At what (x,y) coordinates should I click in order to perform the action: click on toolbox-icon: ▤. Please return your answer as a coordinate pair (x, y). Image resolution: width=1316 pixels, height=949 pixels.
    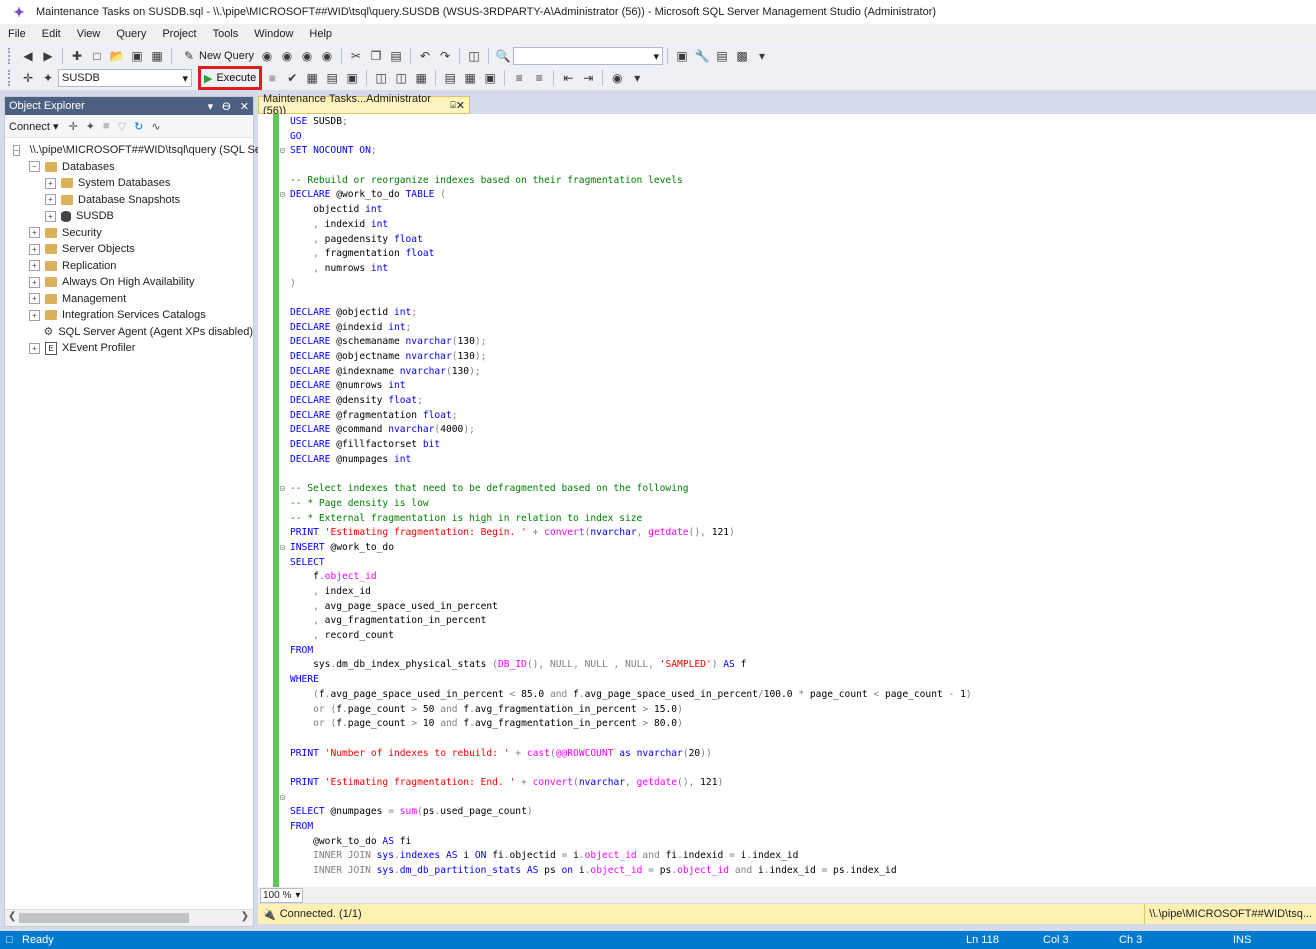
    Looking at the image, I should click on (722, 56).